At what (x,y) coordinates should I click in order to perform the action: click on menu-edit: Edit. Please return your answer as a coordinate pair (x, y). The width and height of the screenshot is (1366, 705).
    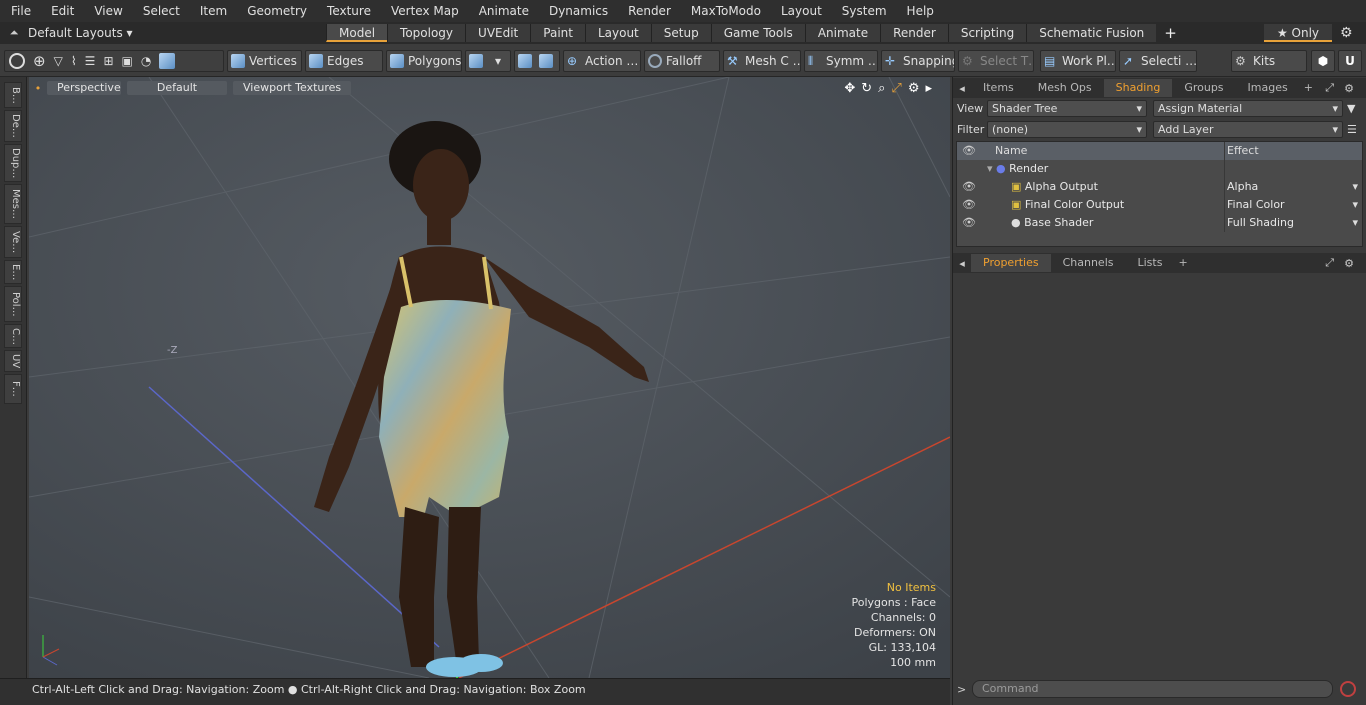
    Looking at the image, I should click on (61, 11).